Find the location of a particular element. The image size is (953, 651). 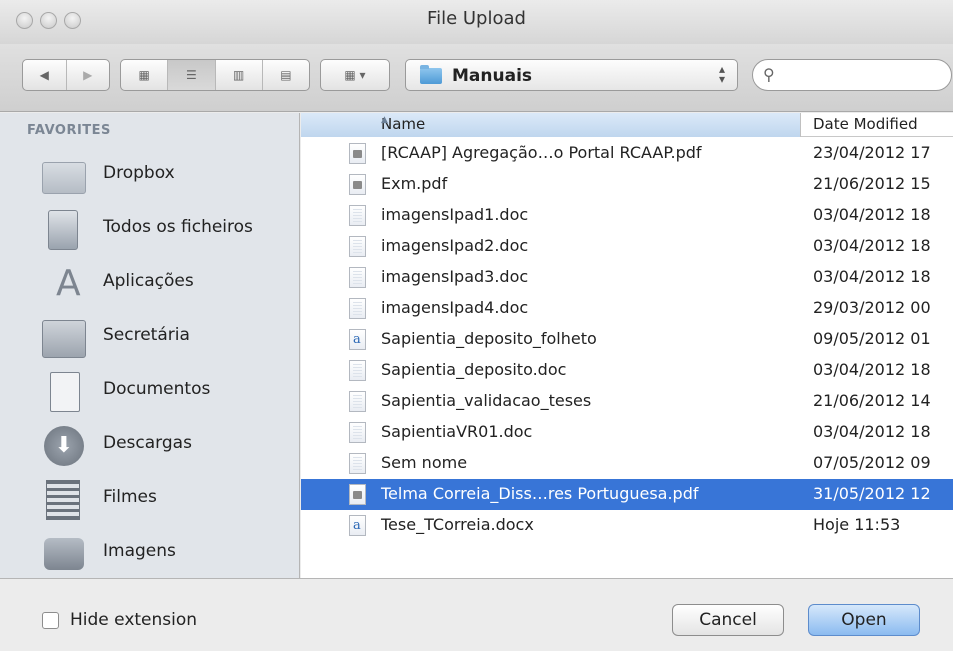

arrange-grid-icon: ▦ ▾ is located at coordinates (355, 75).